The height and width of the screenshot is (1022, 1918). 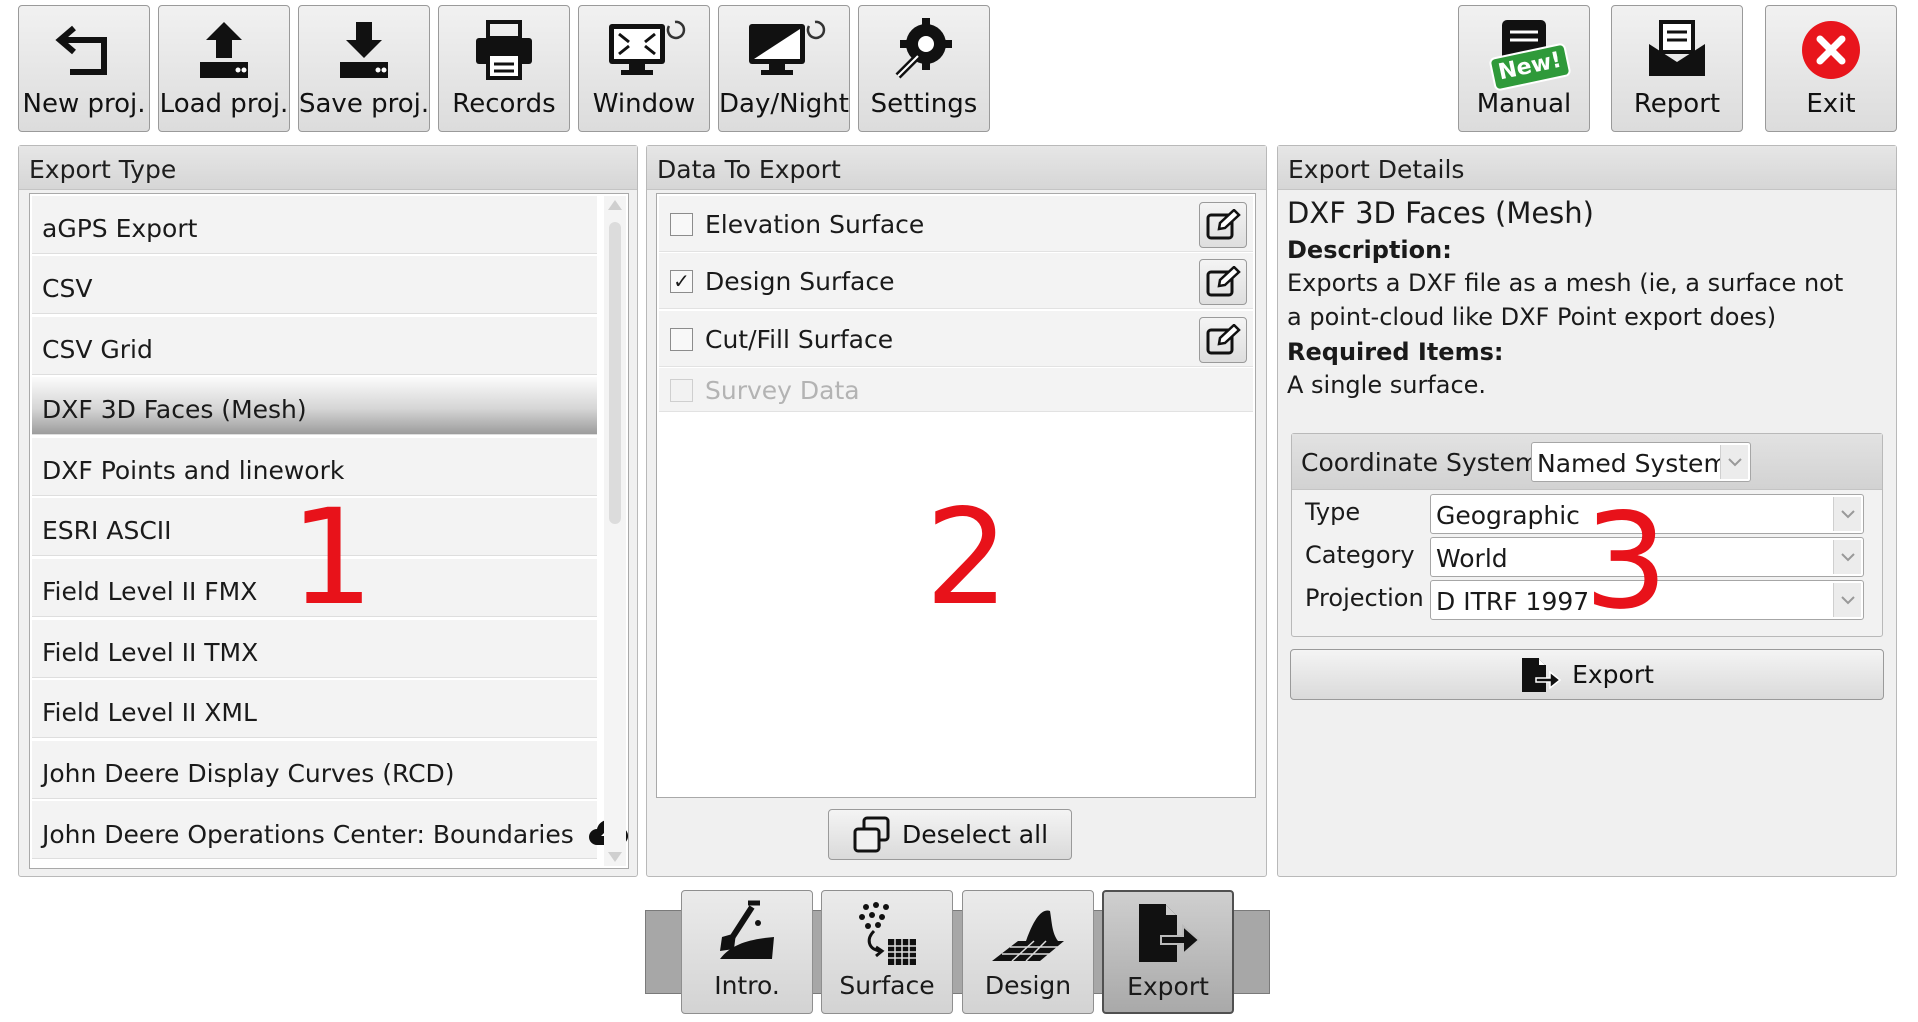 What do you see at coordinates (1387, 385) in the screenshot?
I see `required-items-text: A single surface.` at bounding box center [1387, 385].